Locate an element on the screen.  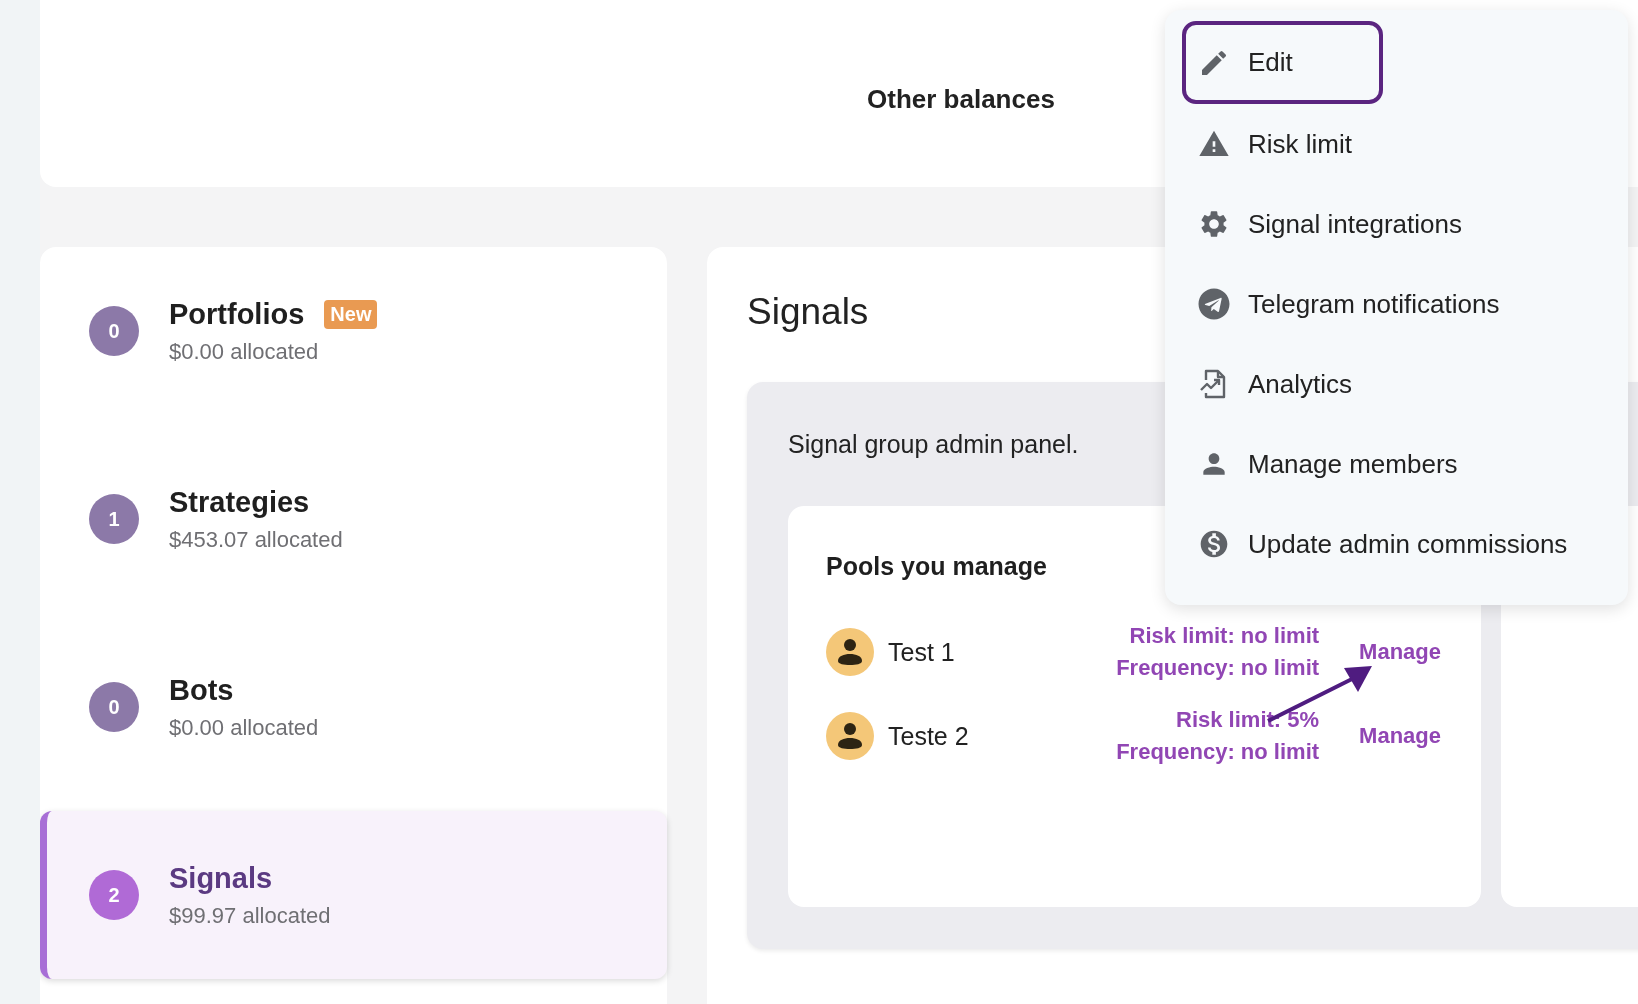
item-title: Bots is located at coordinates (201, 690).